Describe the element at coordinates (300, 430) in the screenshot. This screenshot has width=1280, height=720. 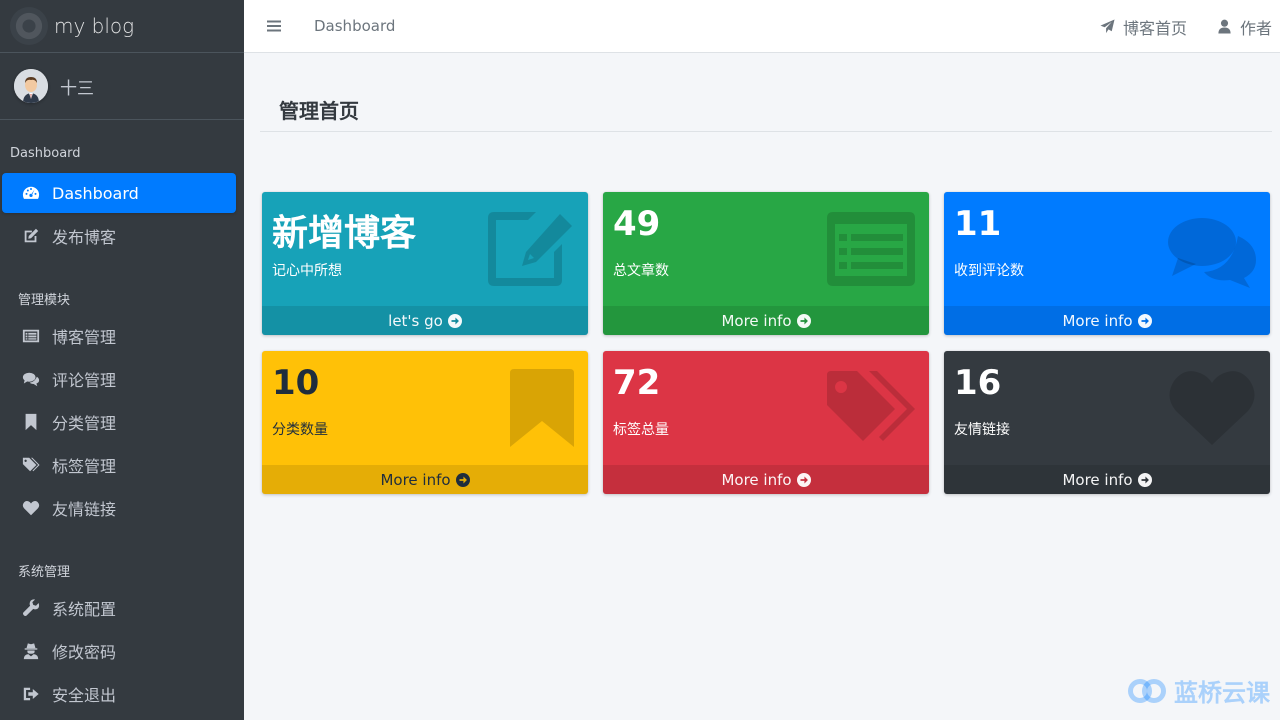
I see `card-label: 分类数量` at that location.